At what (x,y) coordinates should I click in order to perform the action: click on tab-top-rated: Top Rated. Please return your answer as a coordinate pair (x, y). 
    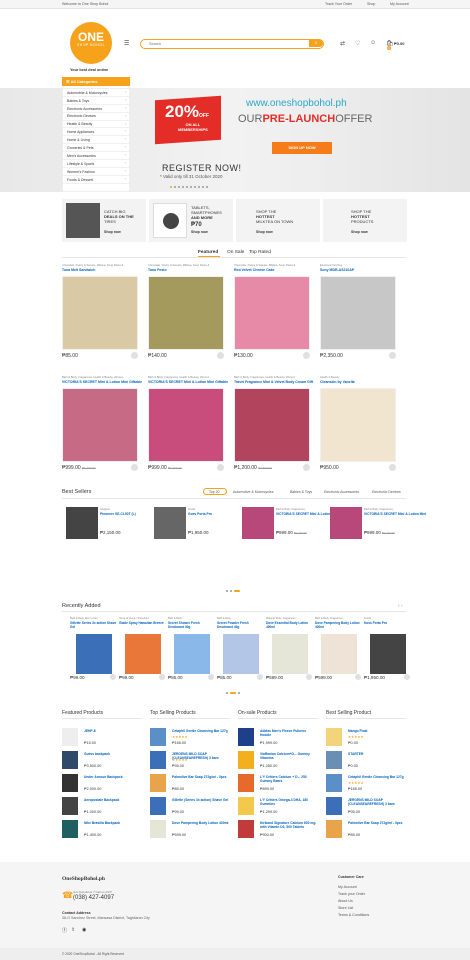
    Looking at the image, I should click on (260, 252).